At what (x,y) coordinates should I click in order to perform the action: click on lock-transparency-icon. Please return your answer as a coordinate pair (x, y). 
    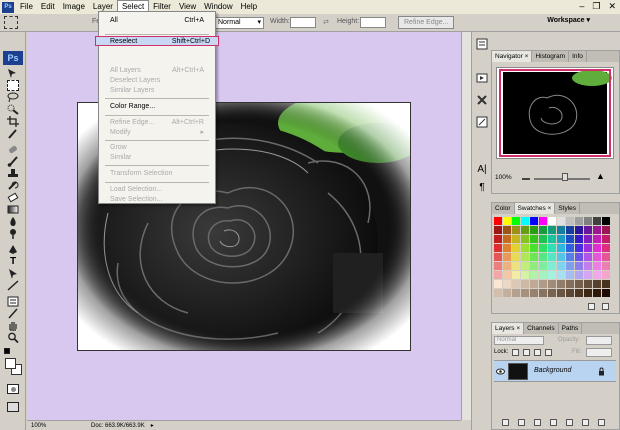
    Looking at the image, I should click on (515, 352).